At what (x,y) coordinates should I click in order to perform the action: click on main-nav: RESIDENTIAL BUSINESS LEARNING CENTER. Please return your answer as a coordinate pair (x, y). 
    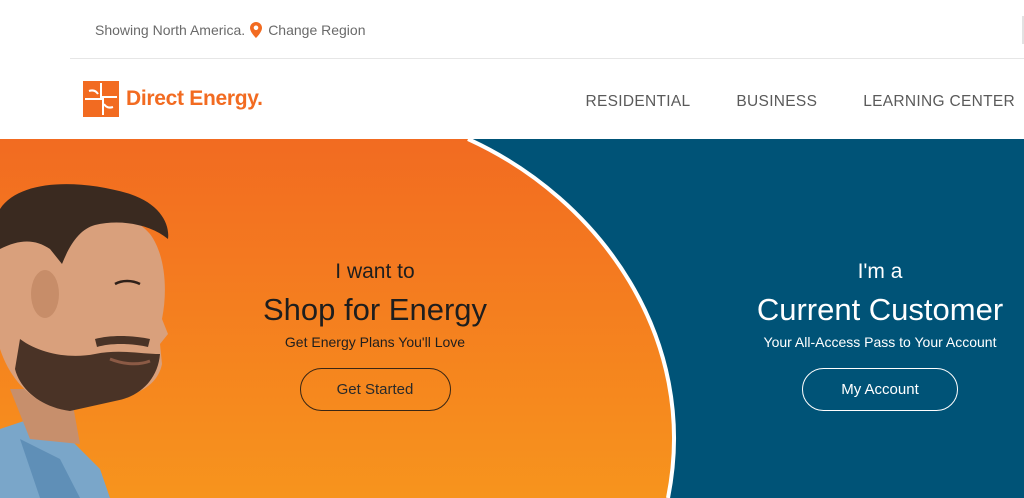
    Looking at the image, I should click on (804, 102).